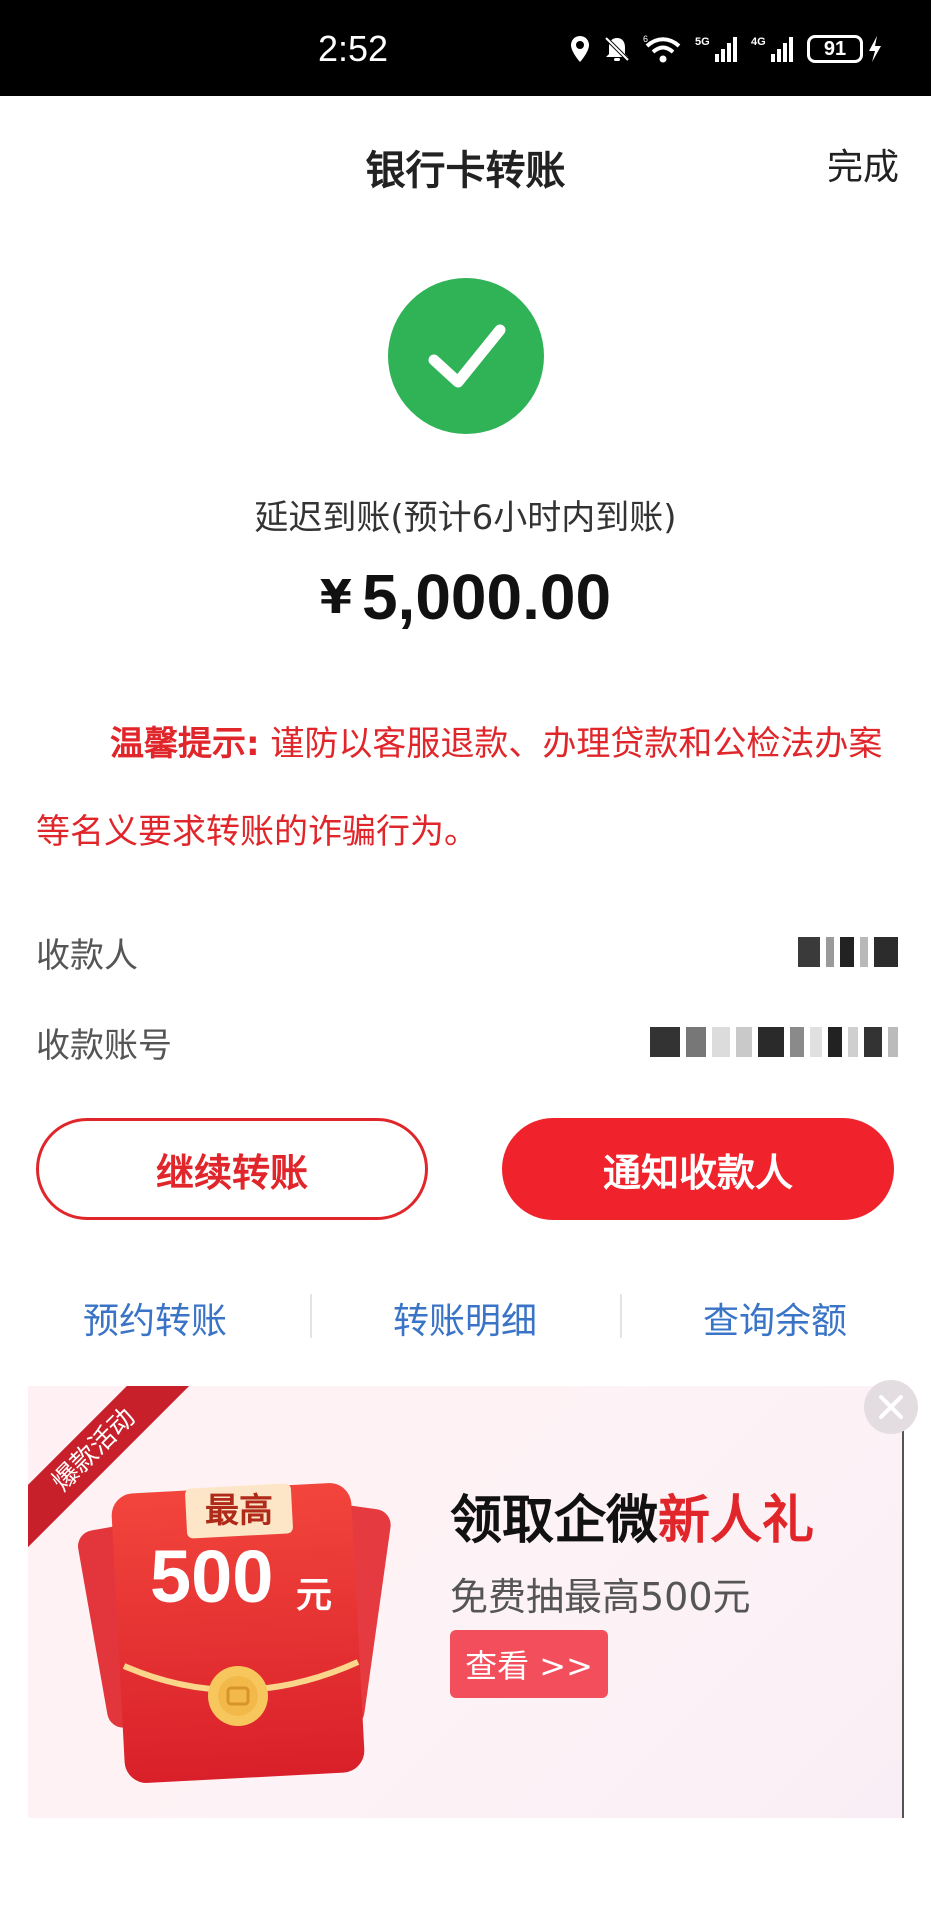 The image size is (931, 1920). What do you see at coordinates (104, 1046) in the screenshot?
I see `account-label: 收款账号` at bounding box center [104, 1046].